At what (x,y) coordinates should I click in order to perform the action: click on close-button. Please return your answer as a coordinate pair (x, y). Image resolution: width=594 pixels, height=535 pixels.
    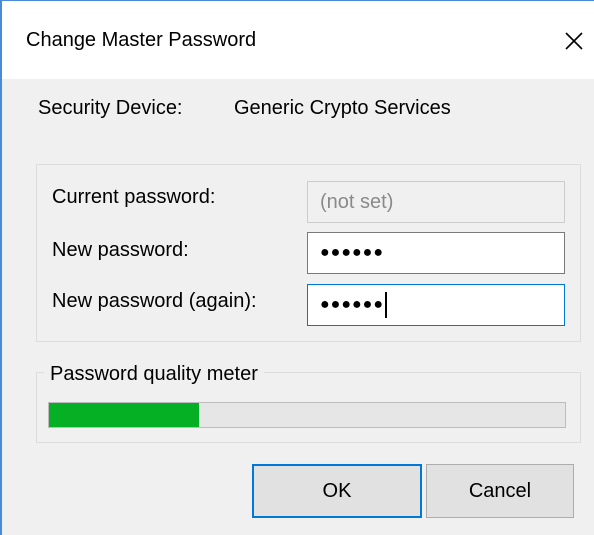
    Looking at the image, I should click on (573, 41).